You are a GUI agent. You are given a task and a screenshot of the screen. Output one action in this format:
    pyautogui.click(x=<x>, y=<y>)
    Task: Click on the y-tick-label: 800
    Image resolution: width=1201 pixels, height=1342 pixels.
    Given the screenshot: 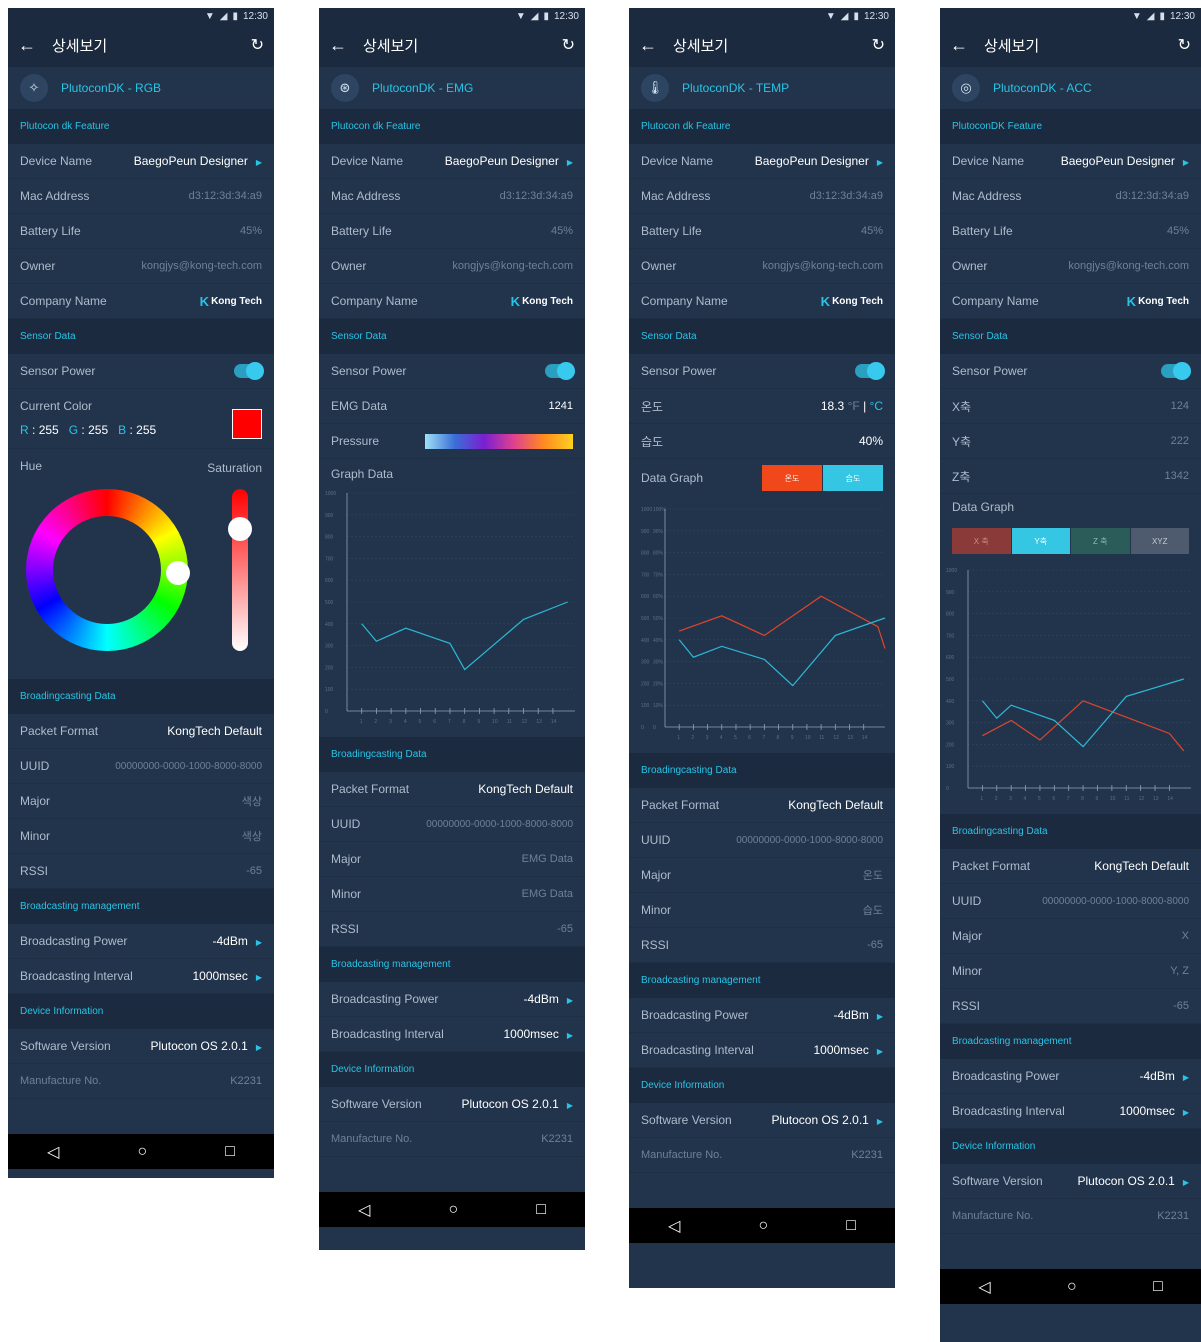 What is the action you would take?
    pyautogui.click(x=329, y=538)
    